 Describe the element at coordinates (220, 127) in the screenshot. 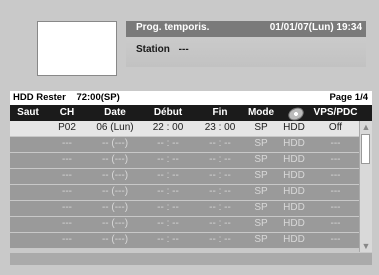

I see `cell-fin: 23 : 00` at that location.